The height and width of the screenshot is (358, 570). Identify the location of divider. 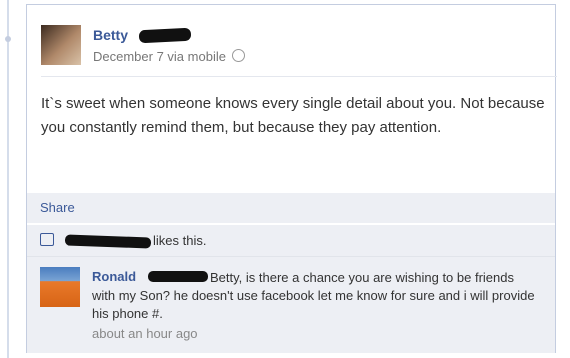
(299, 76).